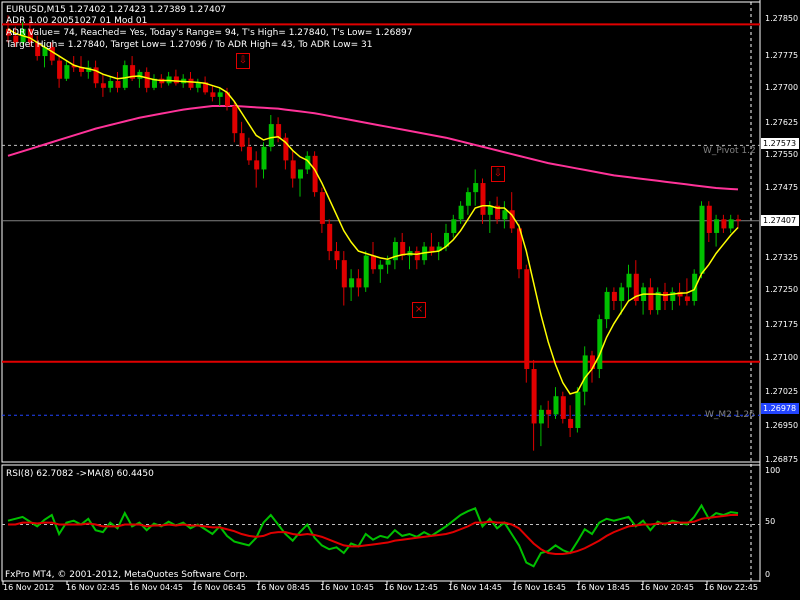 The width and height of the screenshot is (800, 600). Describe the element at coordinates (475, 587) in the screenshot. I see `time-tick-label: 16 Nov 14:45` at that location.